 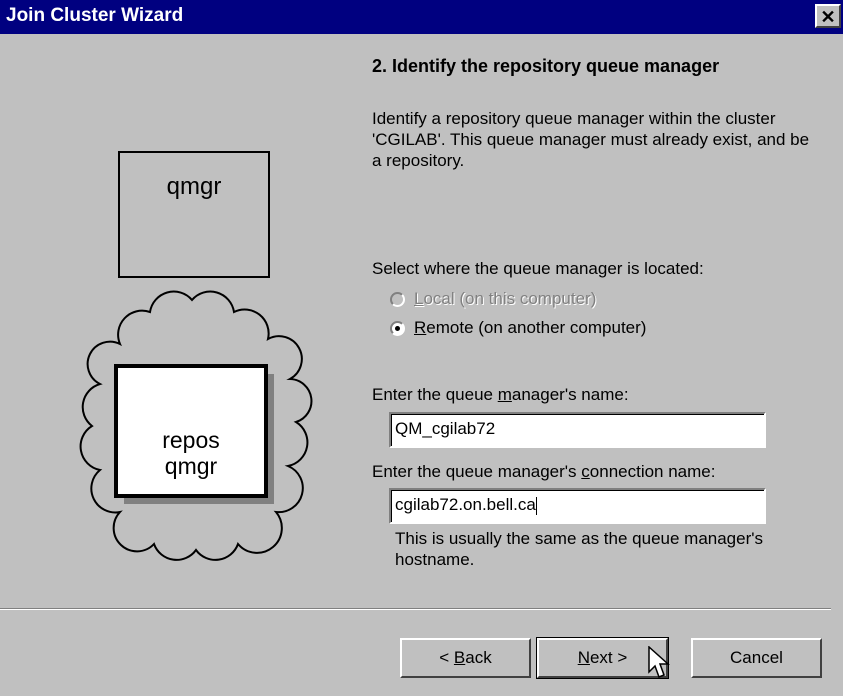 I want to click on step-heading: 2. Identify the repository queue manager, so click(x=546, y=66).